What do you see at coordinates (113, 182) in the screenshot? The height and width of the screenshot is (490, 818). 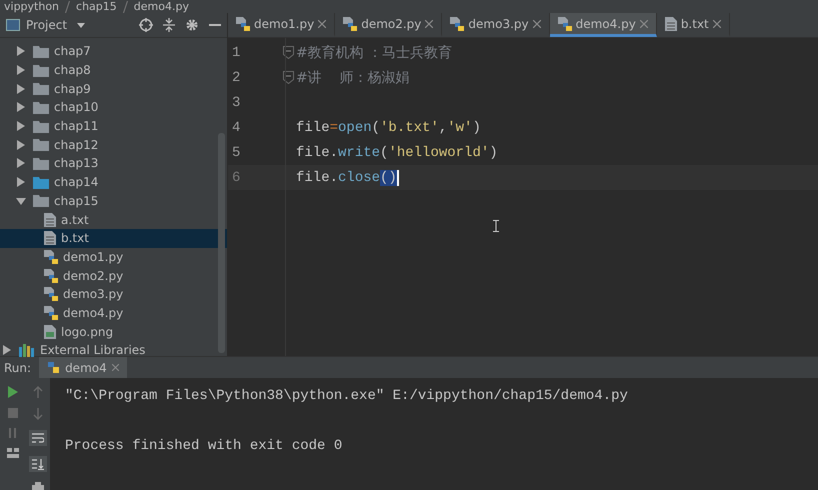 I see `tree-item: chap14` at bounding box center [113, 182].